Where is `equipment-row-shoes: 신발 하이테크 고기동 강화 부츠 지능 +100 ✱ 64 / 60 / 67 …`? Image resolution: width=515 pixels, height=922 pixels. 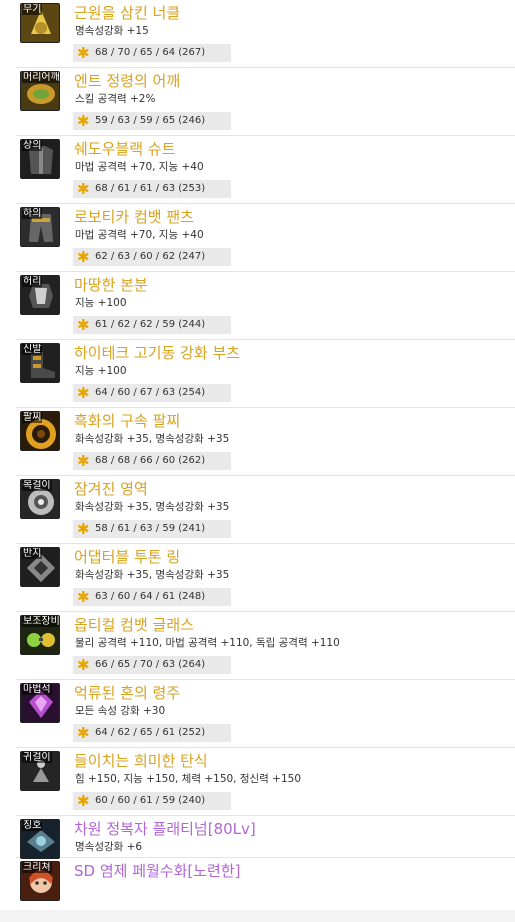
equipment-row-shoes: 신발 하이테크 고기동 강화 부츠 지능 +100 ✱ 64 / 60 / 67 … is located at coordinates (265, 374).